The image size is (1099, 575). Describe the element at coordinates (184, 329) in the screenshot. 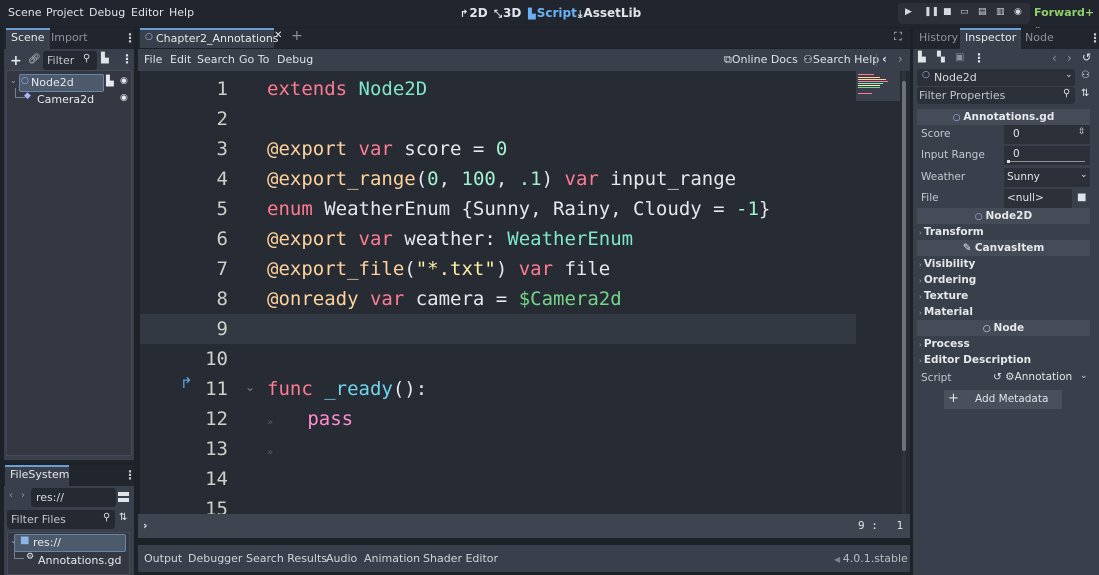

I see `line-number: 9` at that location.